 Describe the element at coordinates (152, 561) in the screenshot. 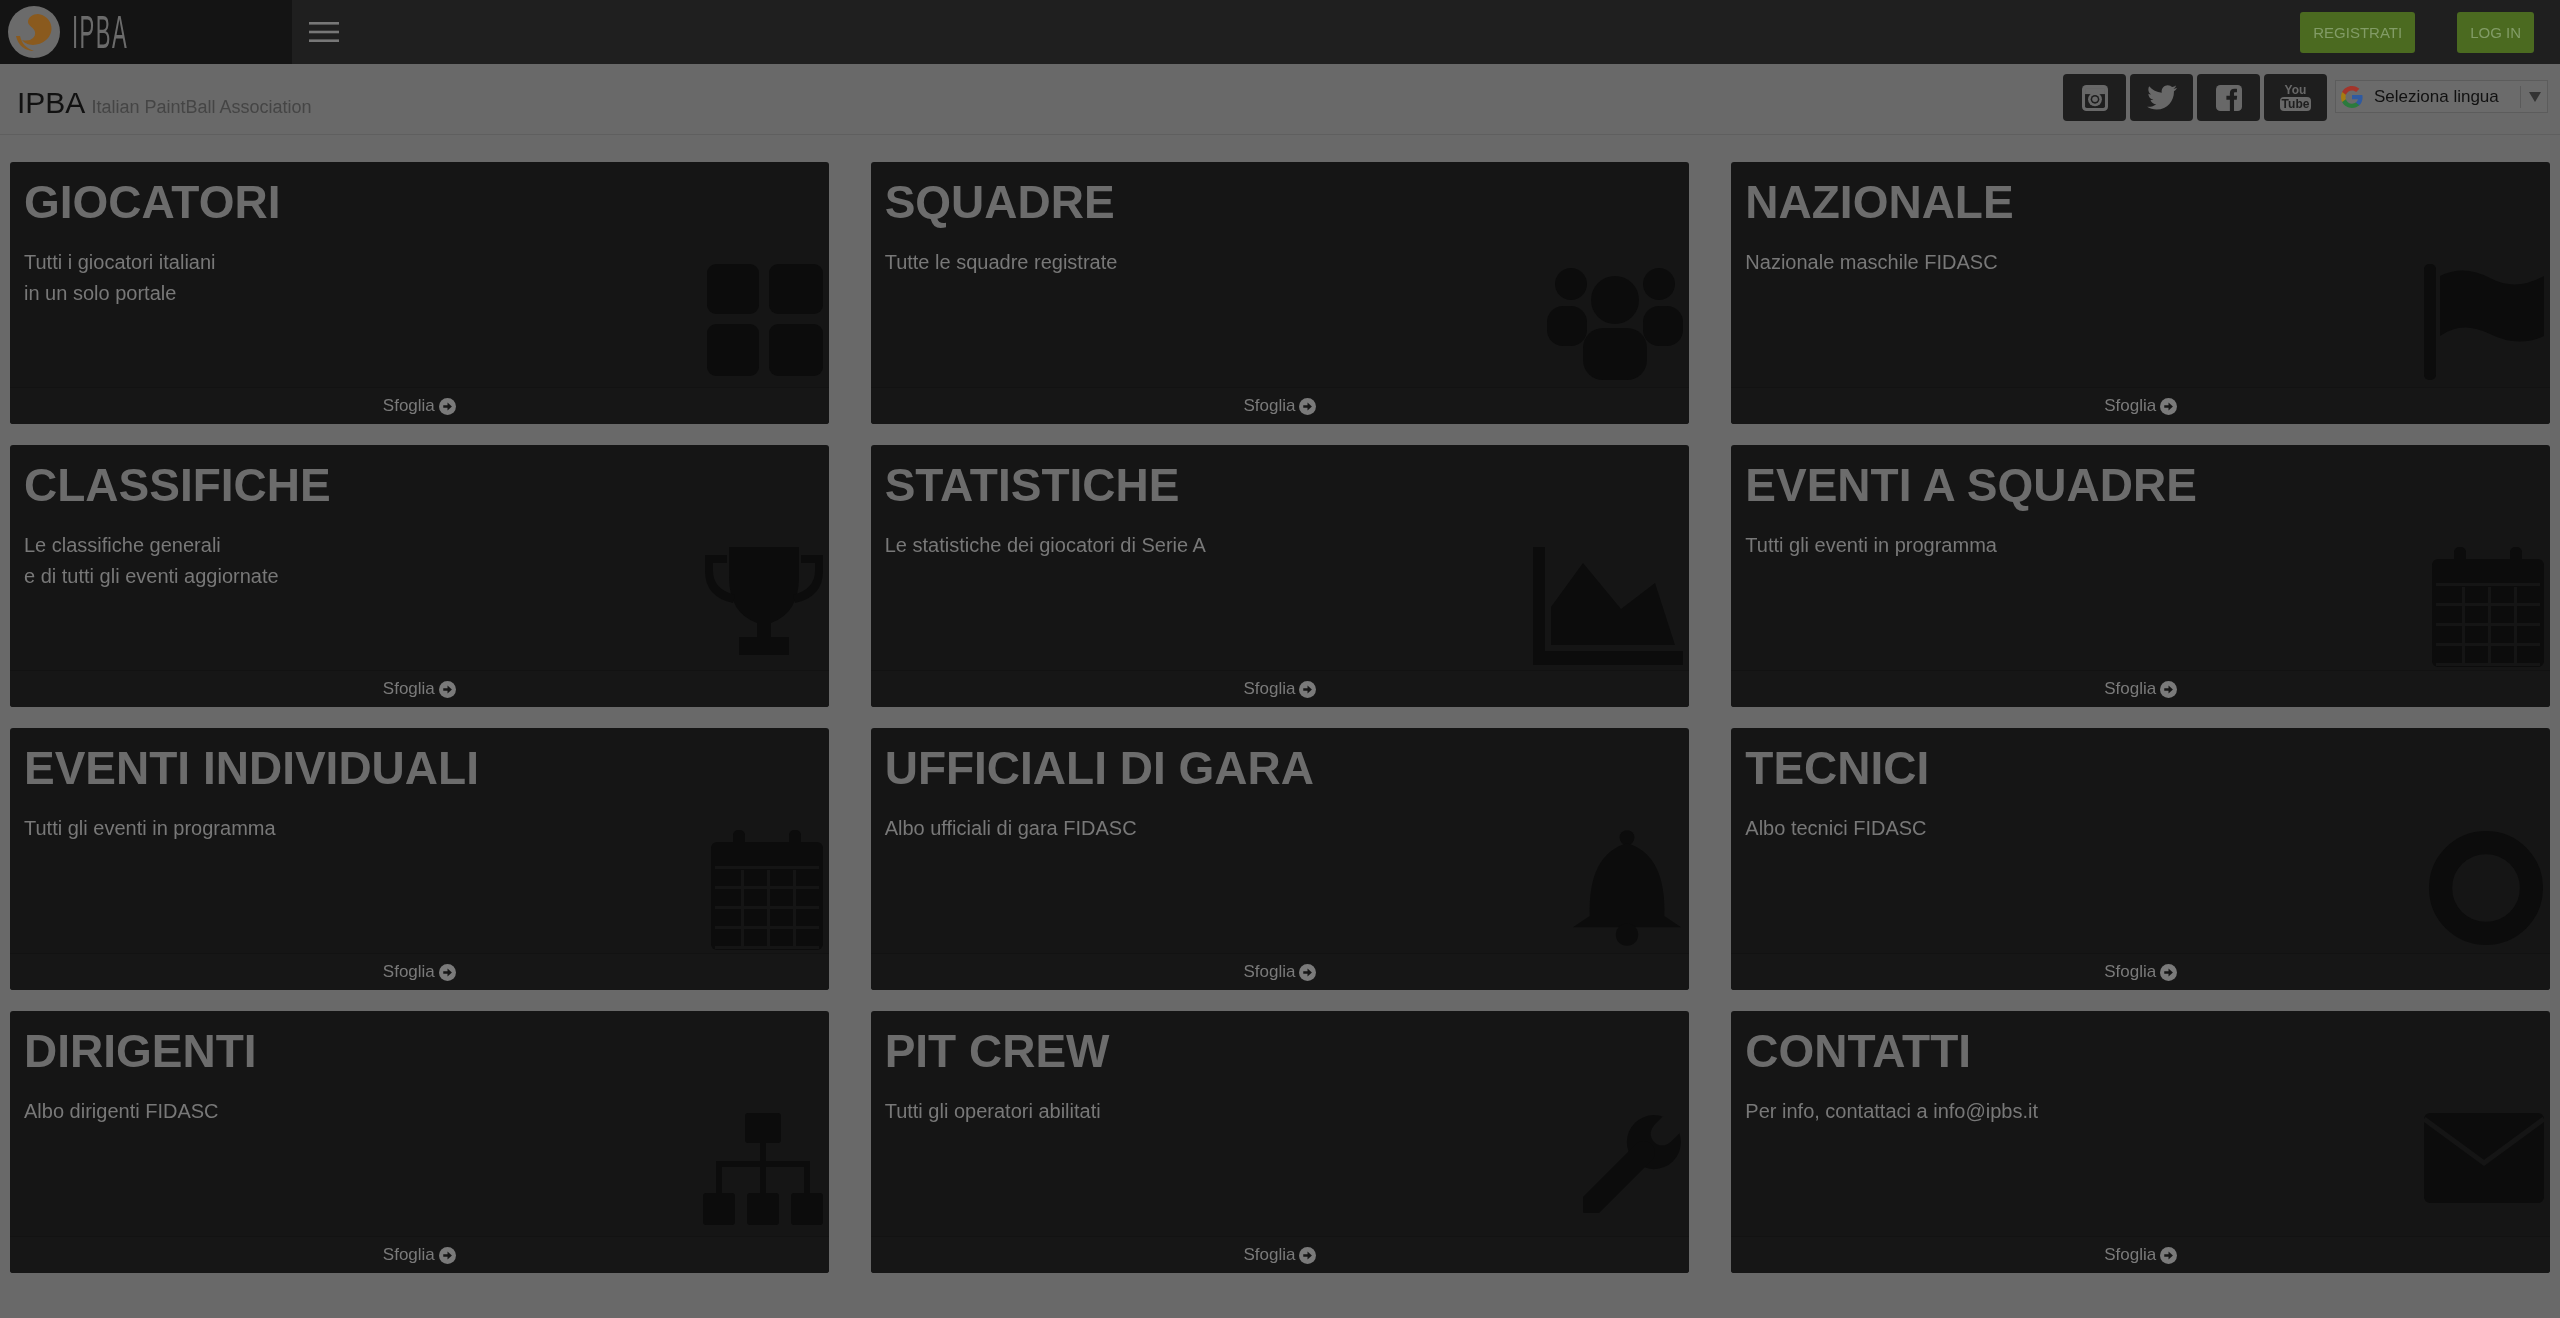

I see `card-description: Le classifiche generali e di tutti gli eventi aggiornate` at that location.